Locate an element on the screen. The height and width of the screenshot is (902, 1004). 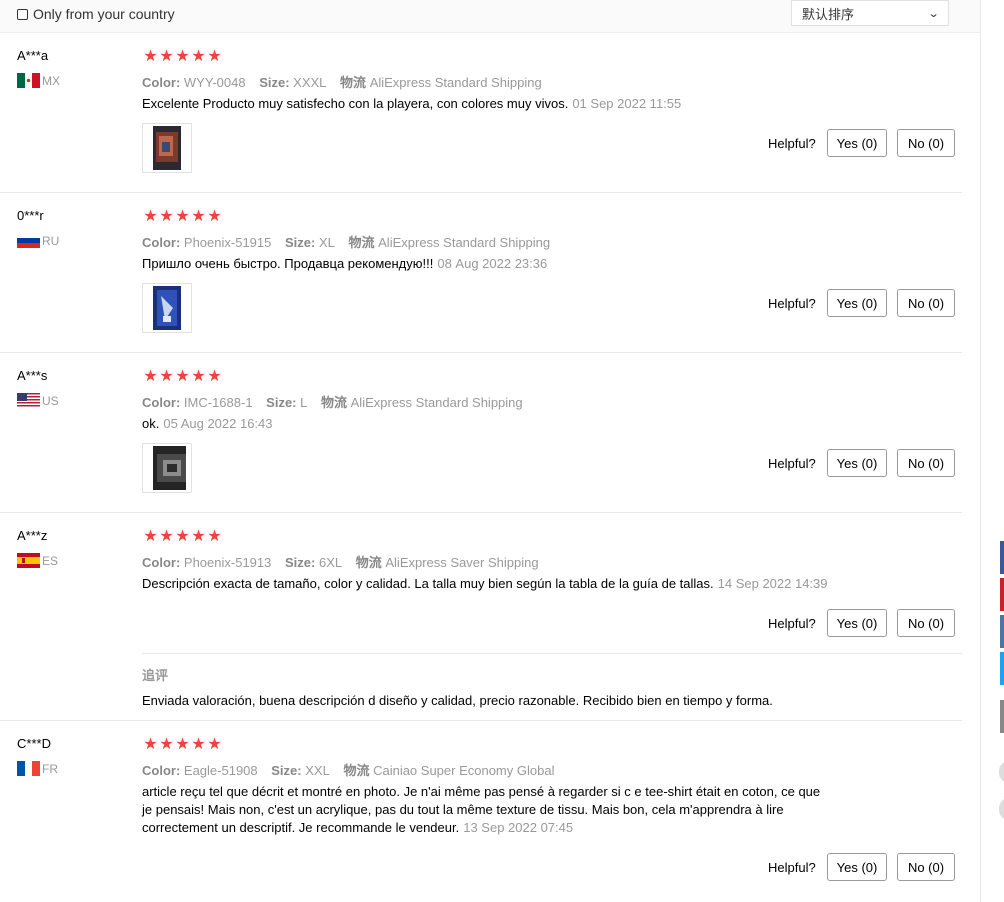
size-value: XXL is located at coordinates (317, 770).